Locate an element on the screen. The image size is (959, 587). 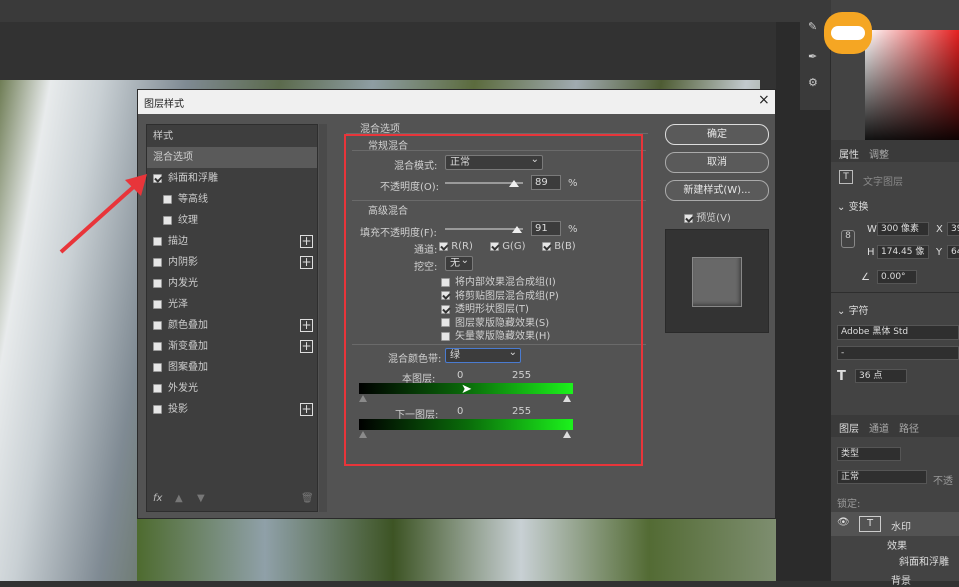
divider is located at coordinates (895, 292).